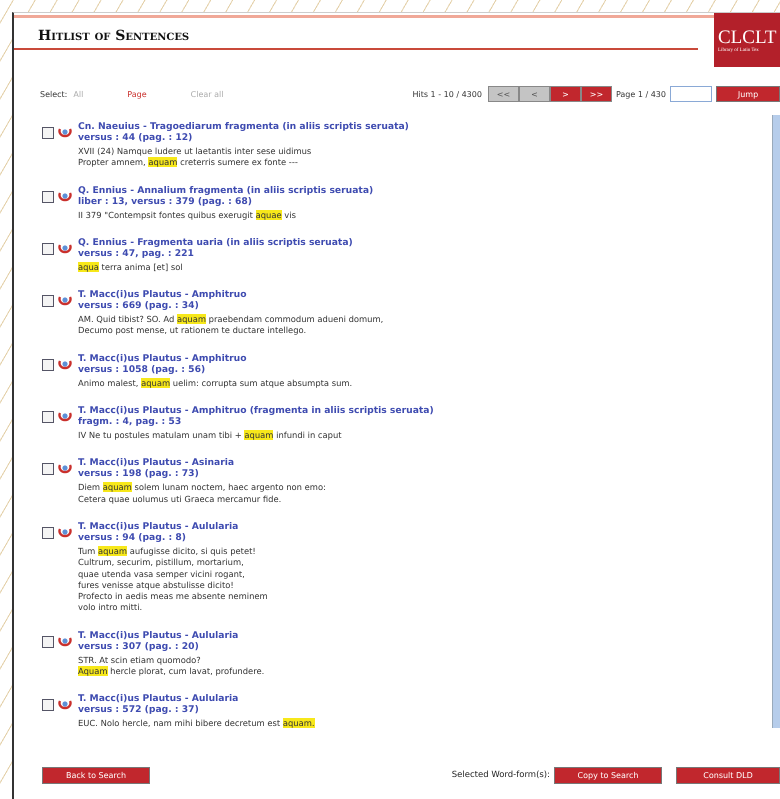 This screenshot has width=780, height=799. I want to click on result-reference: versus : 94 (pag. : 8), so click(132, 537).